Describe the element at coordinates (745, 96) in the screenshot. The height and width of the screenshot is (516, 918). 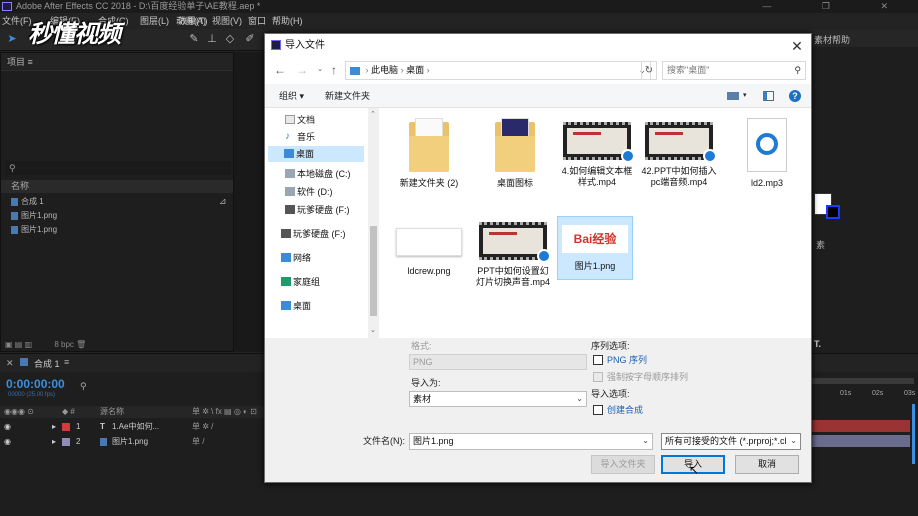
I see `view-dropdown-icon: ▾` at that location.